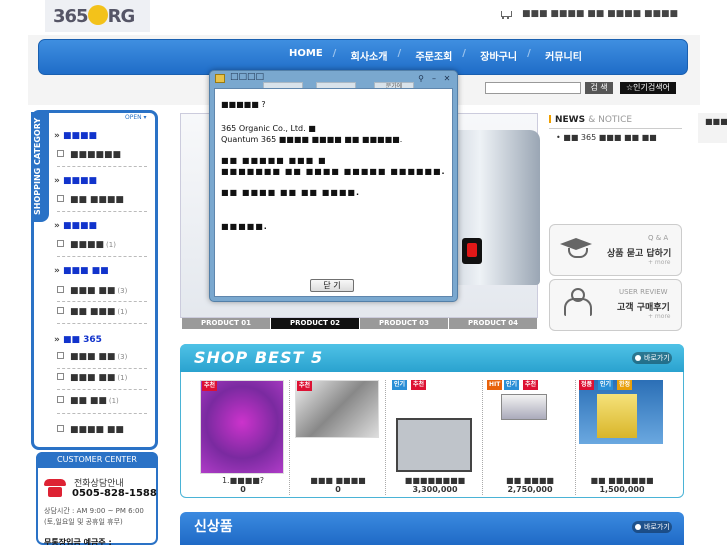 This screenshot has height=545, width=727. I want to click on best-product-4: HIT 인기 추천 ■■ ■■■■ 2,750,000, so click(530, 437).